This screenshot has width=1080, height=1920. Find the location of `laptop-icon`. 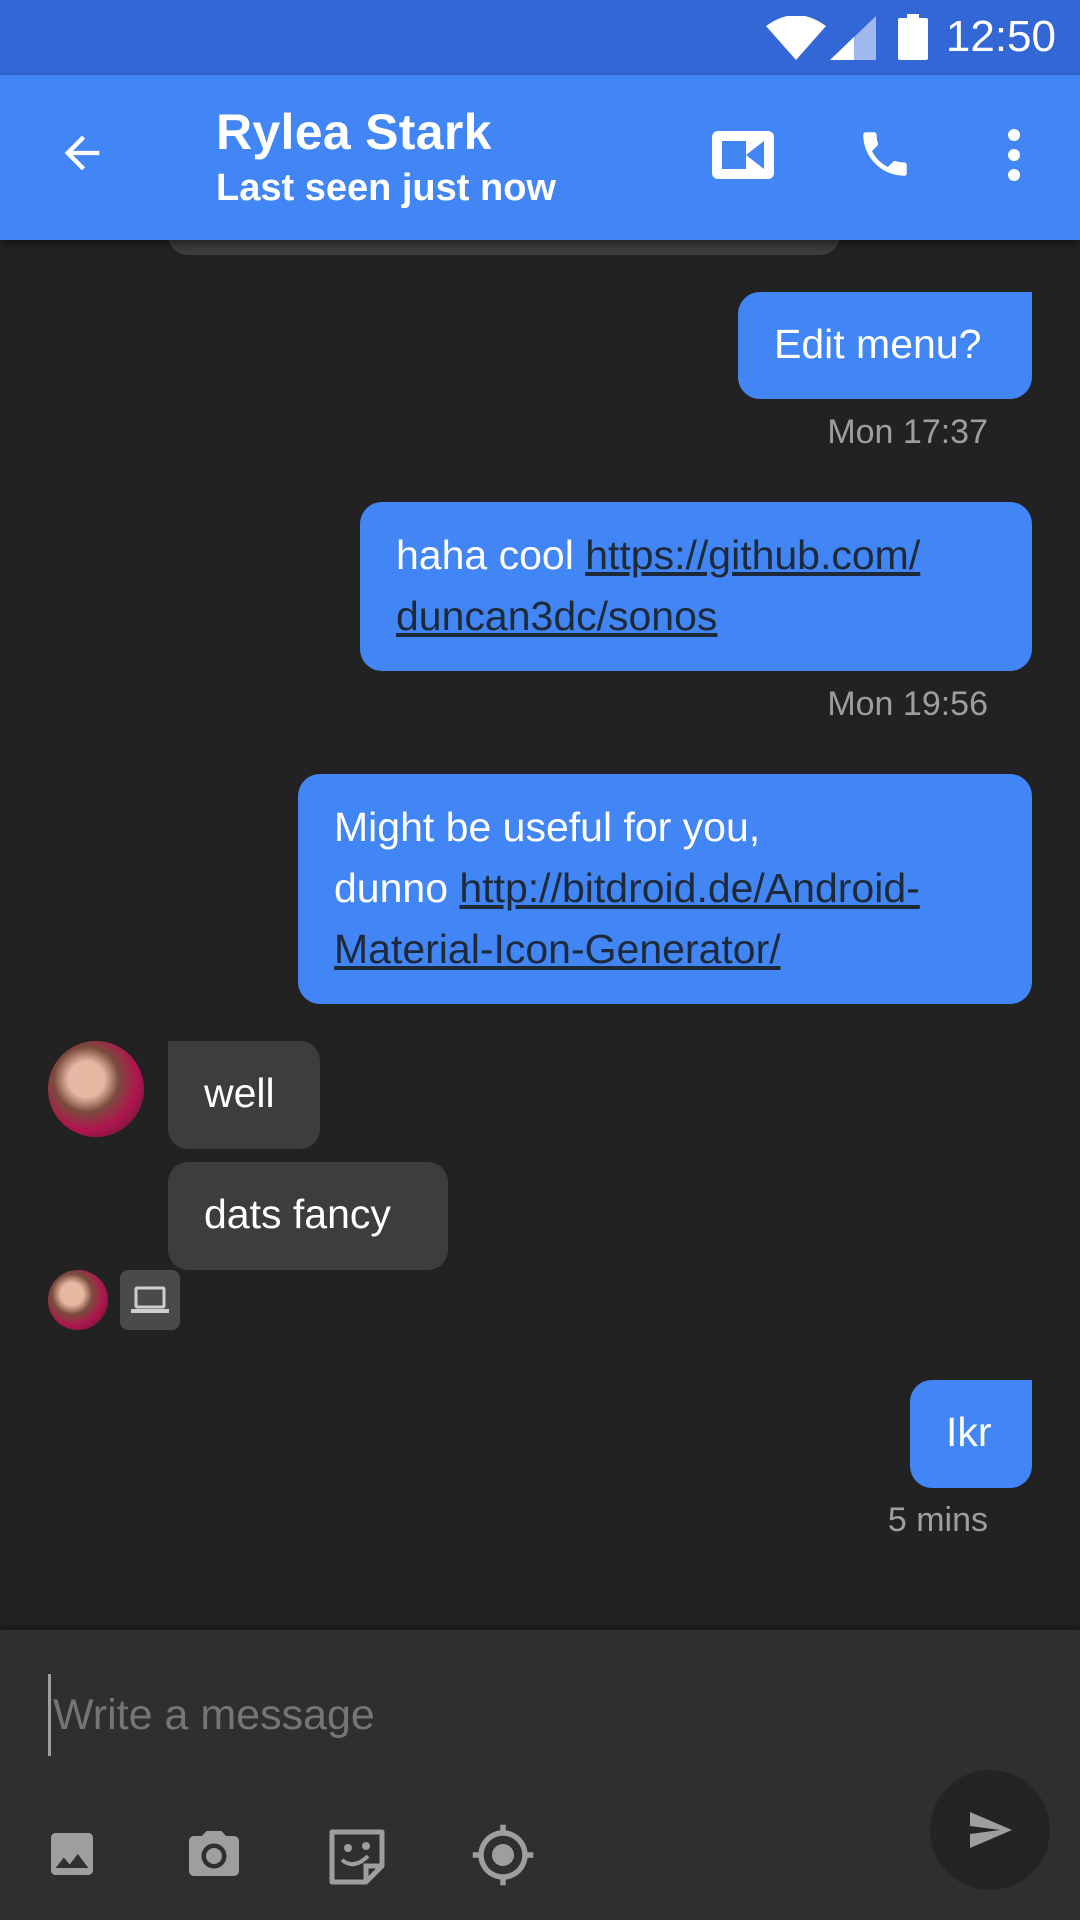

laptop-icon is located at coordinates (150, 1299).